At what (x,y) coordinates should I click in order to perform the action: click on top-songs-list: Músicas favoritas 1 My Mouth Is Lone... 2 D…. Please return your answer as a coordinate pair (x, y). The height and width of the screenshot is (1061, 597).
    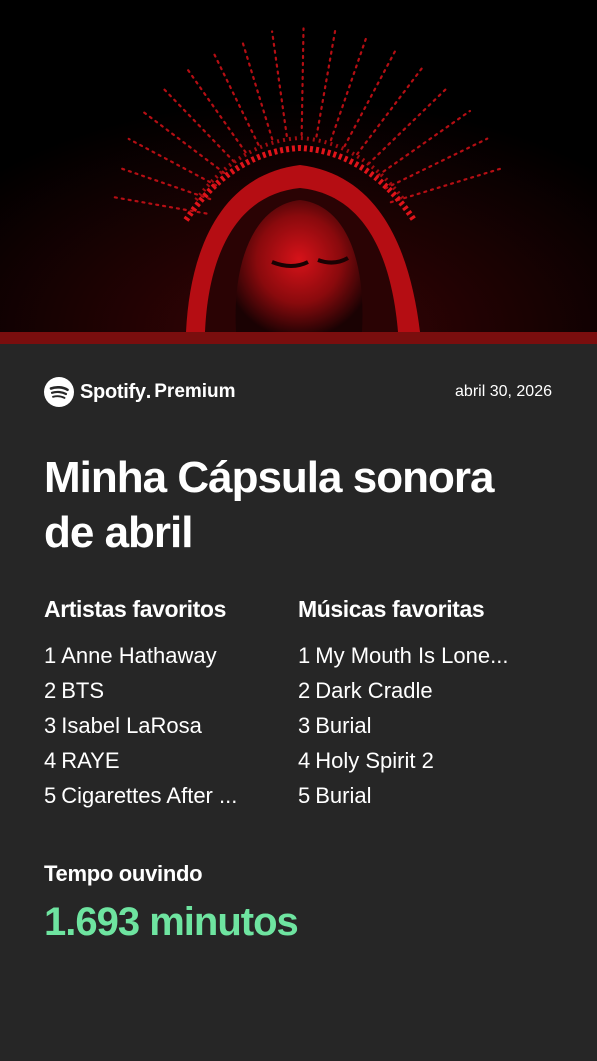
    Looking at the image, I should click on (418, 704).